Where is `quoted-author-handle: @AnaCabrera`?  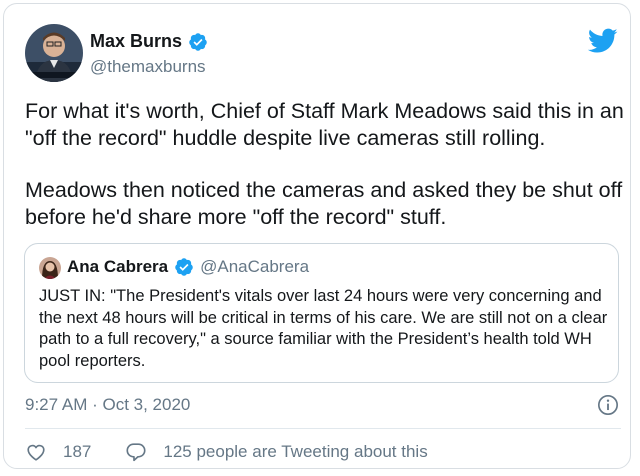
quoted-author-handle: @AnaCabrera is located at coordinates (254, 267).